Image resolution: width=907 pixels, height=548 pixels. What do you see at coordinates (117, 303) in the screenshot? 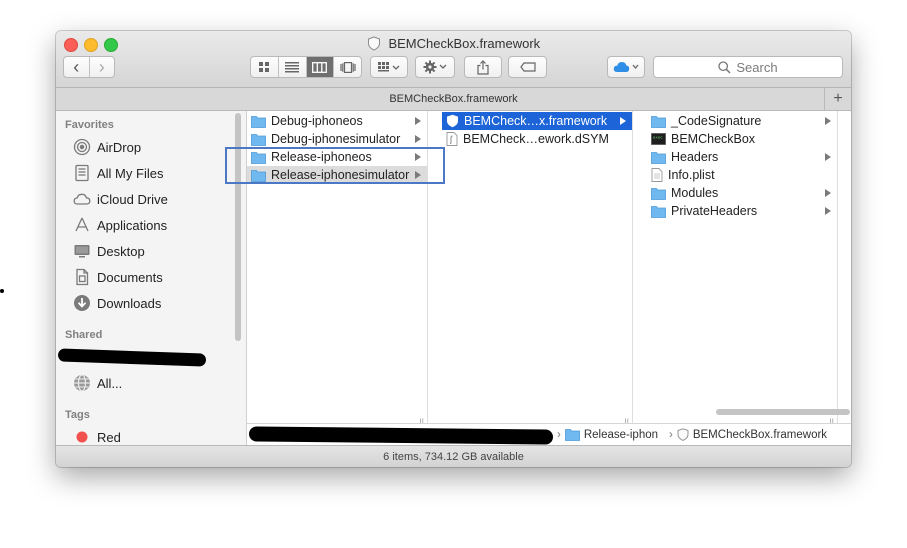
I see `sidebar-item-downloads: Downloads` at bounding box center [117, 303].